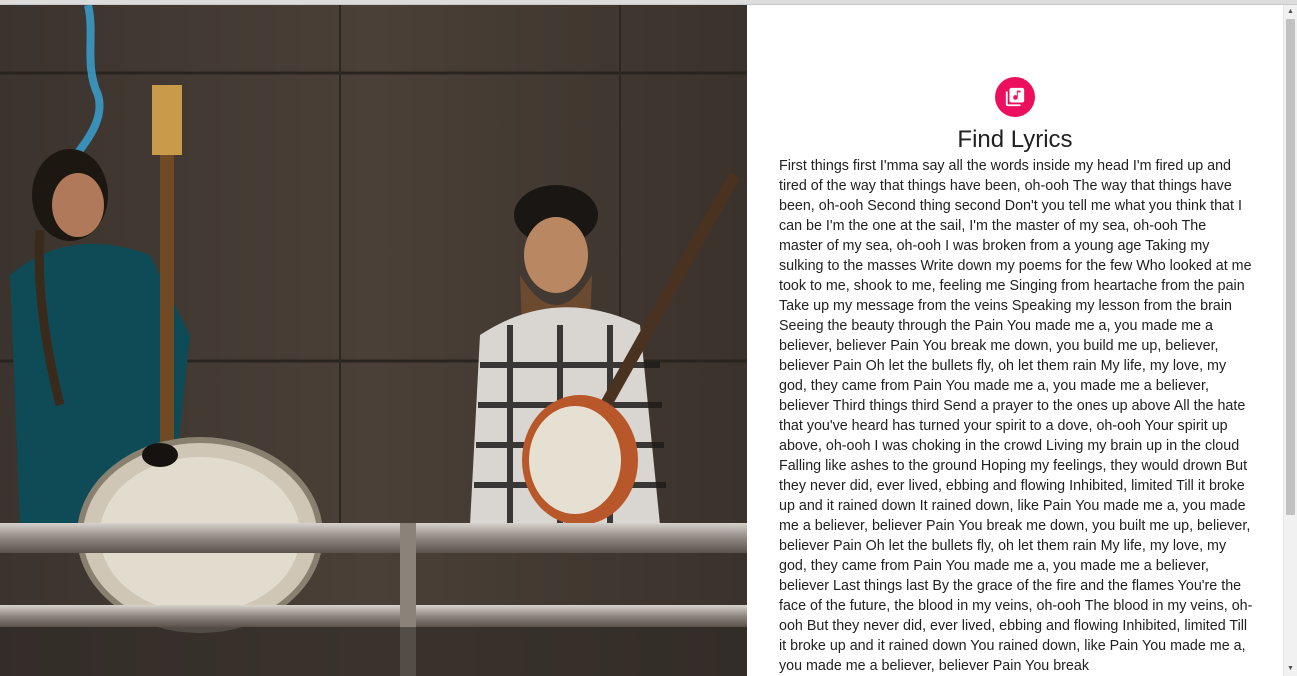 This screenshot has height=676, width=1297. Describe the element at coordinates (1015, 97) in the screenshot. I see `music-library-icon` at that location.